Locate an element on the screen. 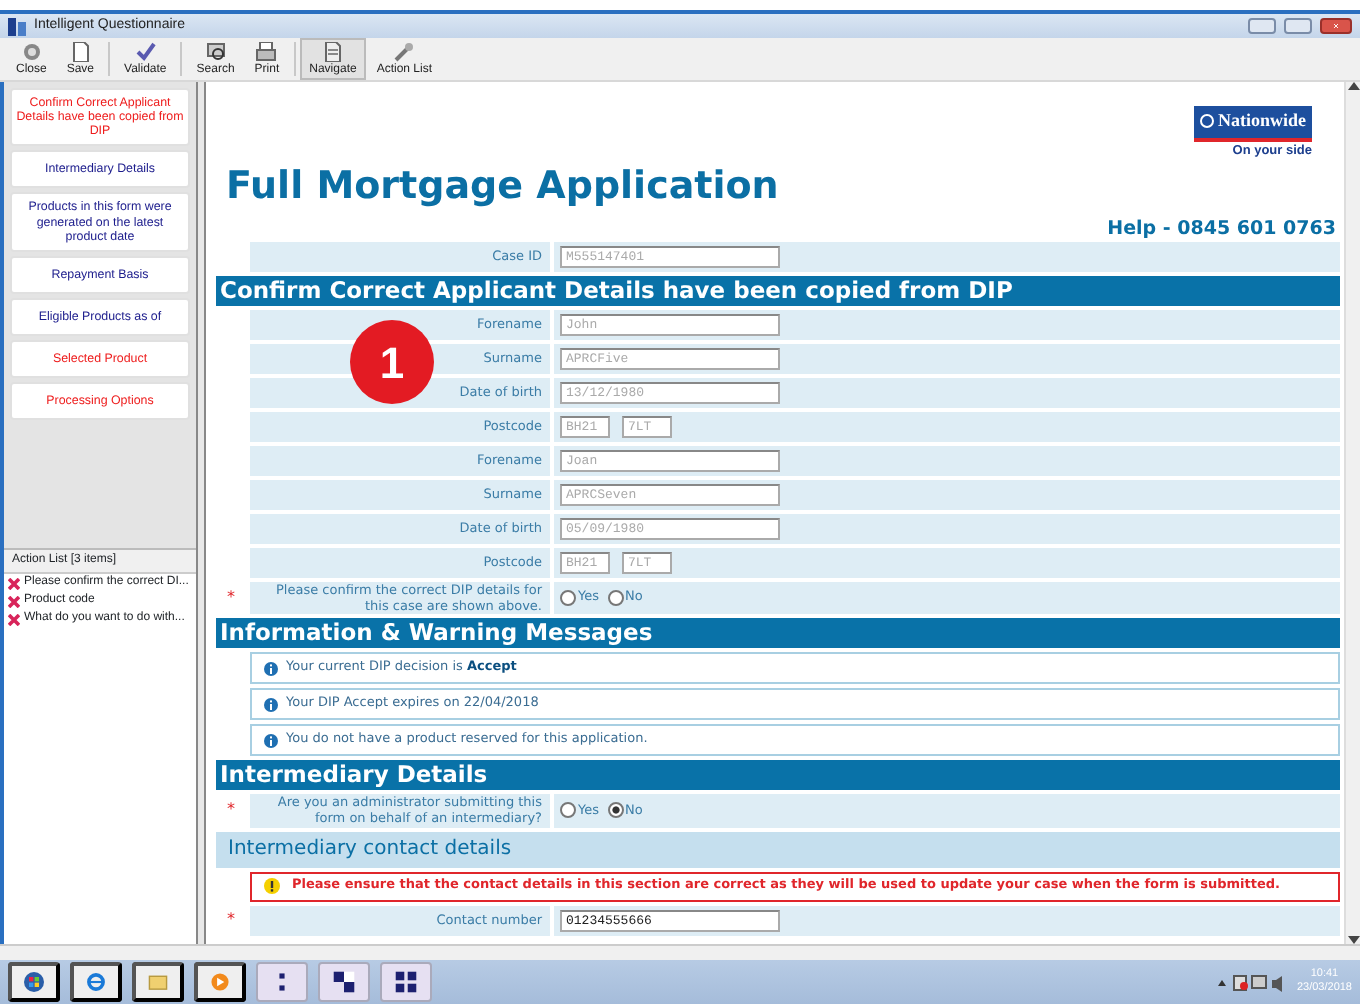 The image size is (1360, 1004). close-button is located at coordinates (1336, 26).